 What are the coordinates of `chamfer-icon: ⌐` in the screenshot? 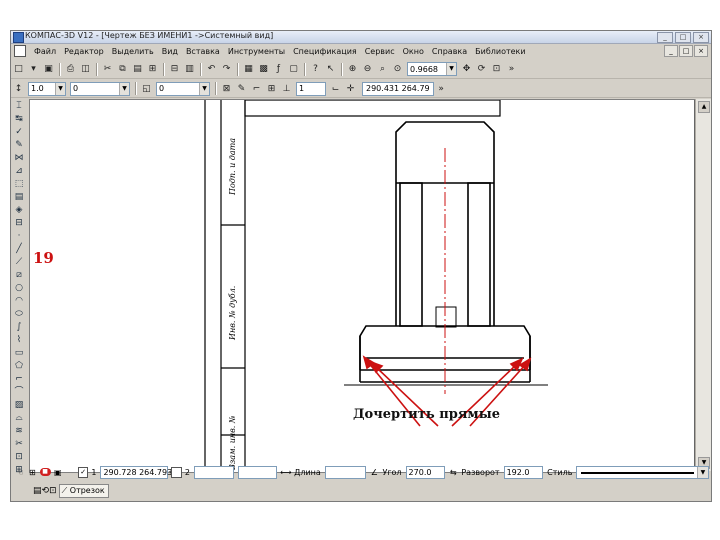 It's located at (19, 379).